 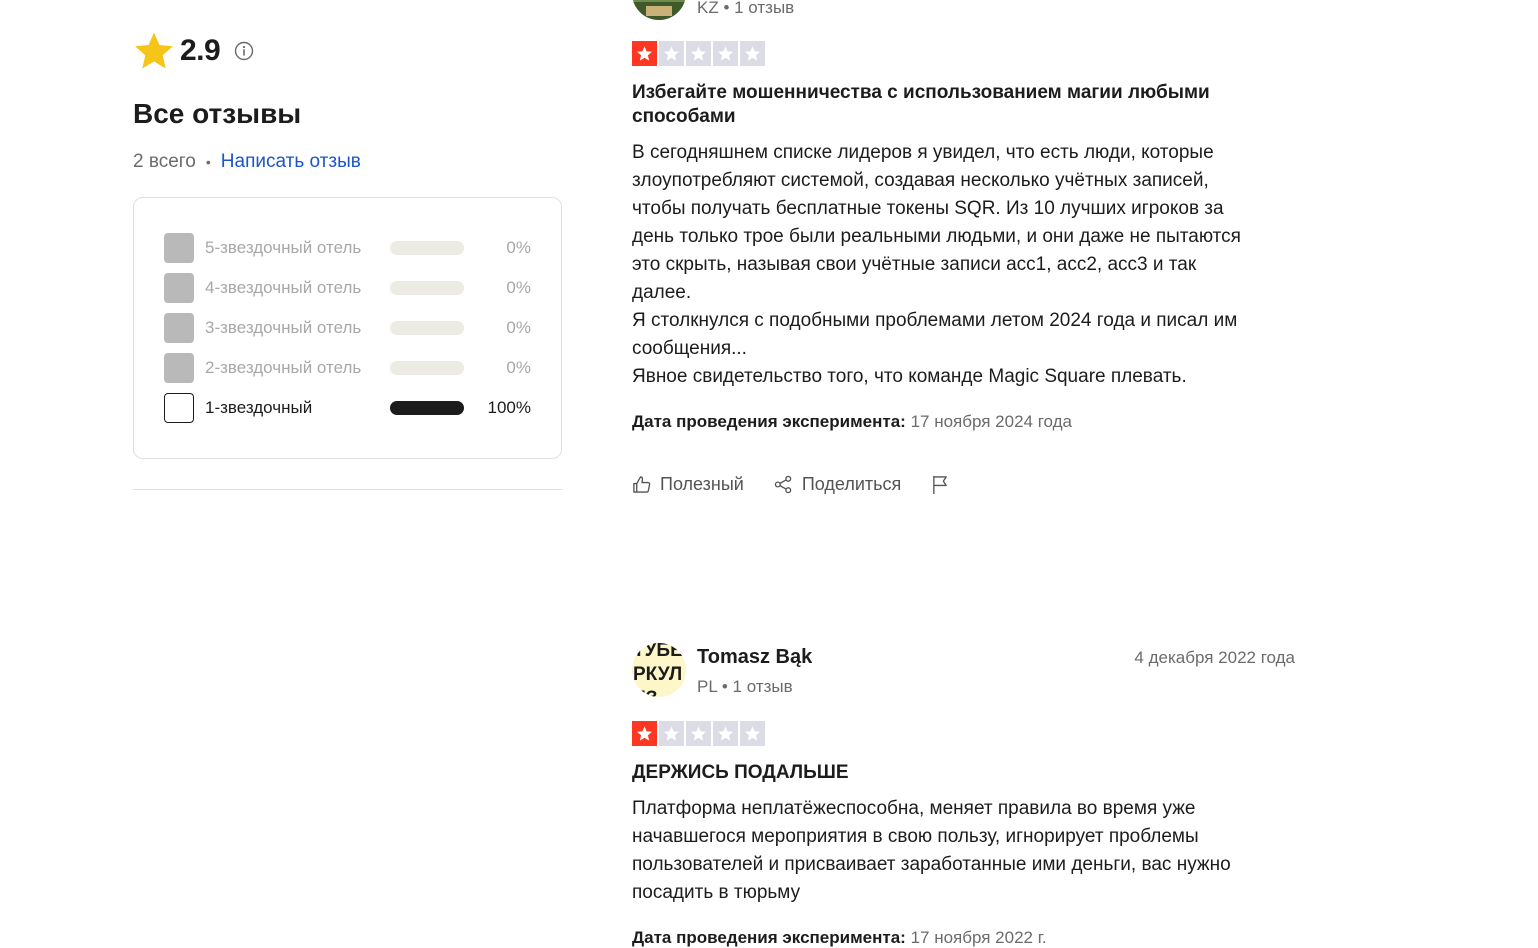 What do you see at coordinates (658, 652) in the screenshot?
I see `avatar-text-line: ТУБЕ` at bounding box center [658, 652].